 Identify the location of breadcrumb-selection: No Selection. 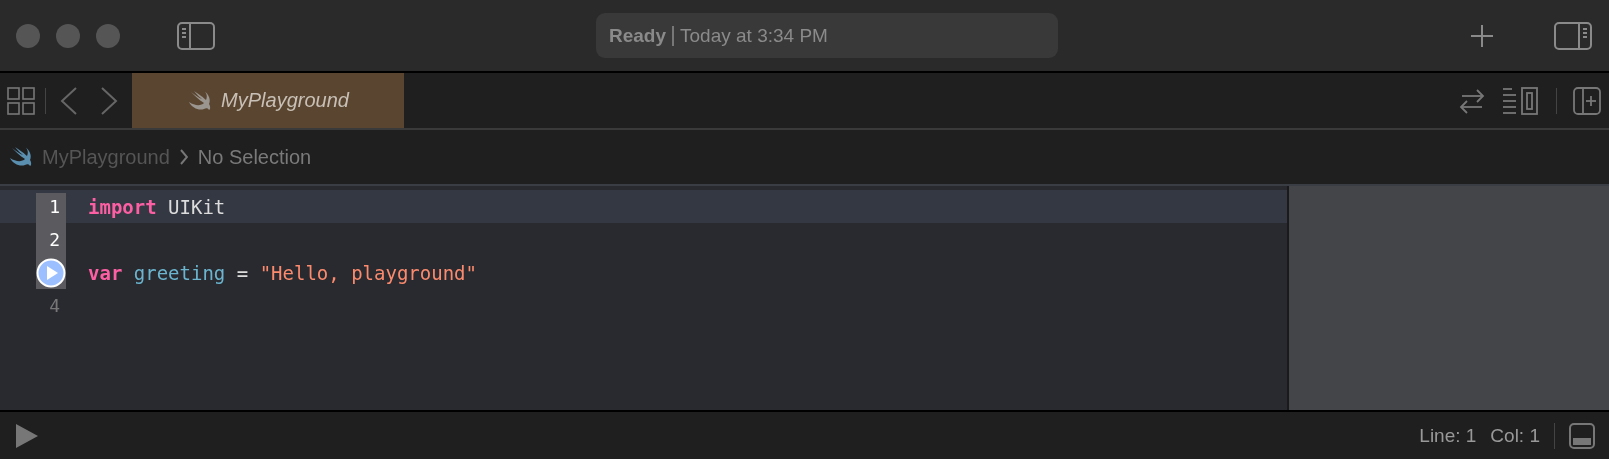
(254, 157).